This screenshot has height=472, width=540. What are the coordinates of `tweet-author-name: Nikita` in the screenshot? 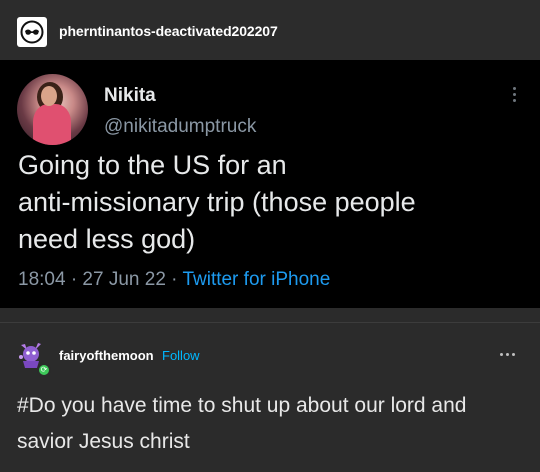 It's located at (130, 95).